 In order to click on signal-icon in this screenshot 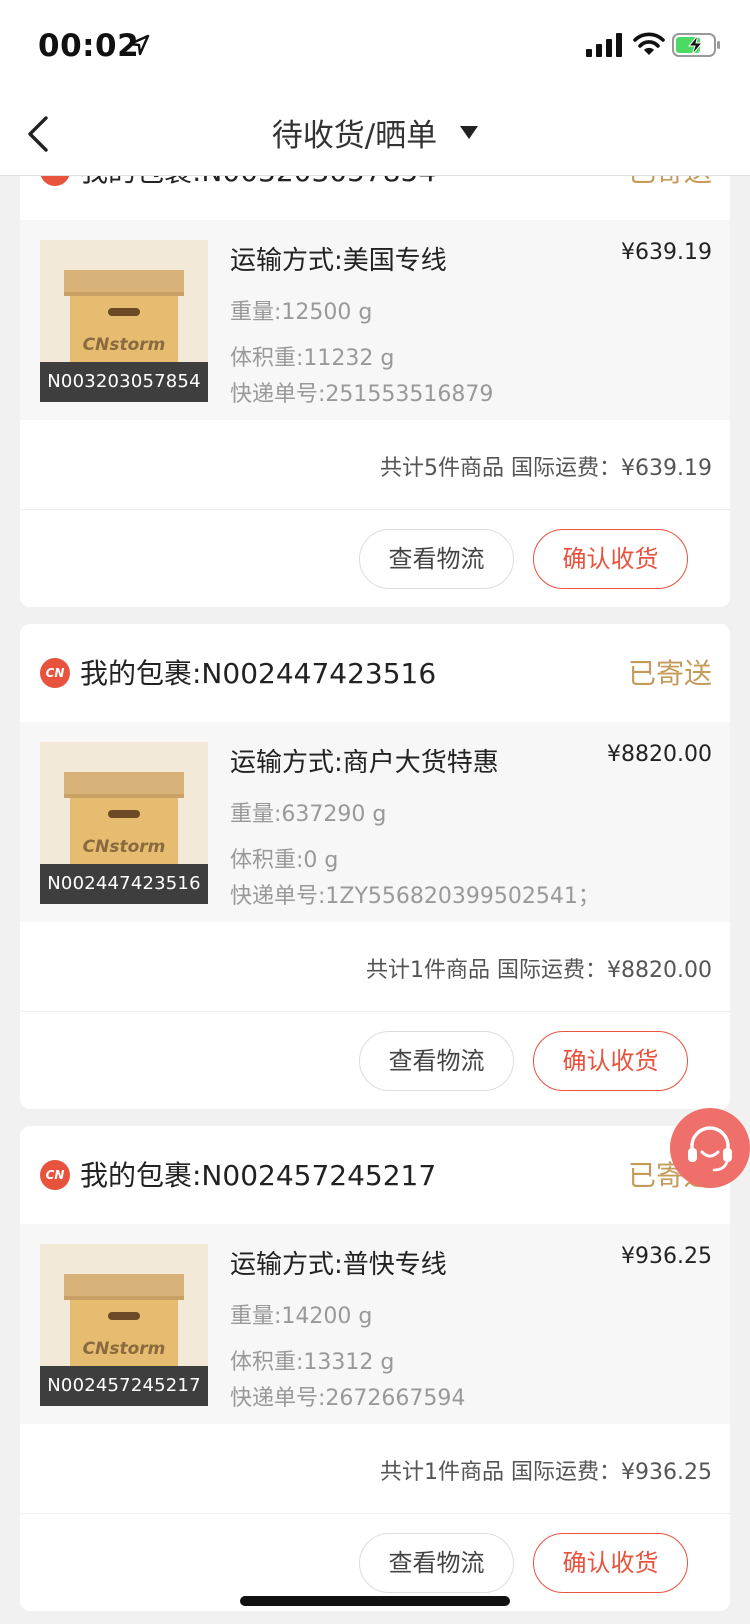, I will do `click(604, 45)`.